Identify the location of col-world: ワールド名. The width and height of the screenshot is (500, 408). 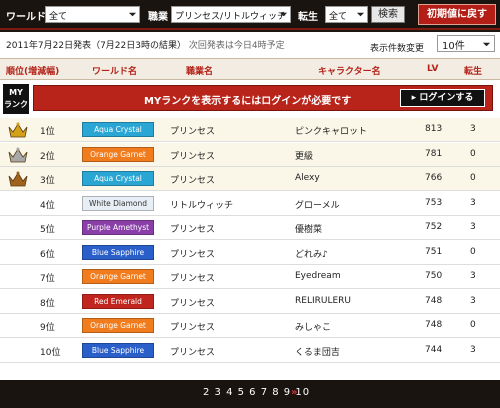
(115, 72).